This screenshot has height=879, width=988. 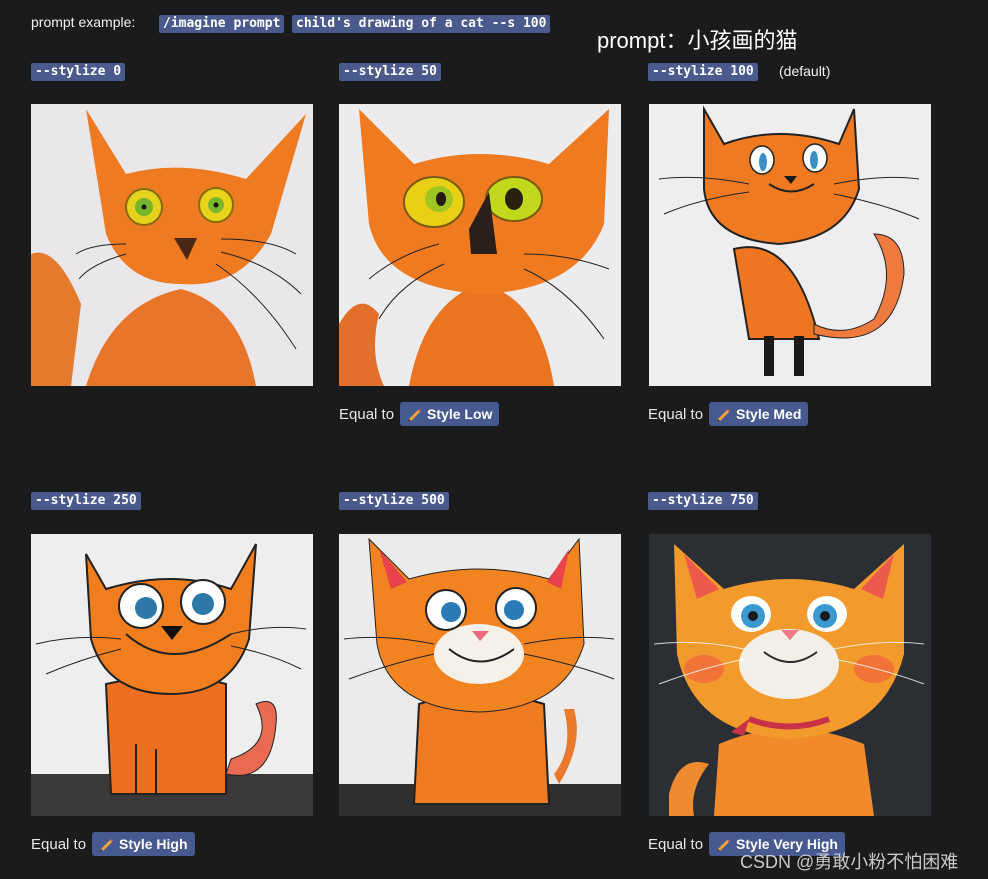 I want to click on equal-to-style-low: Equal to Style Low, so click(x=419, y=414).